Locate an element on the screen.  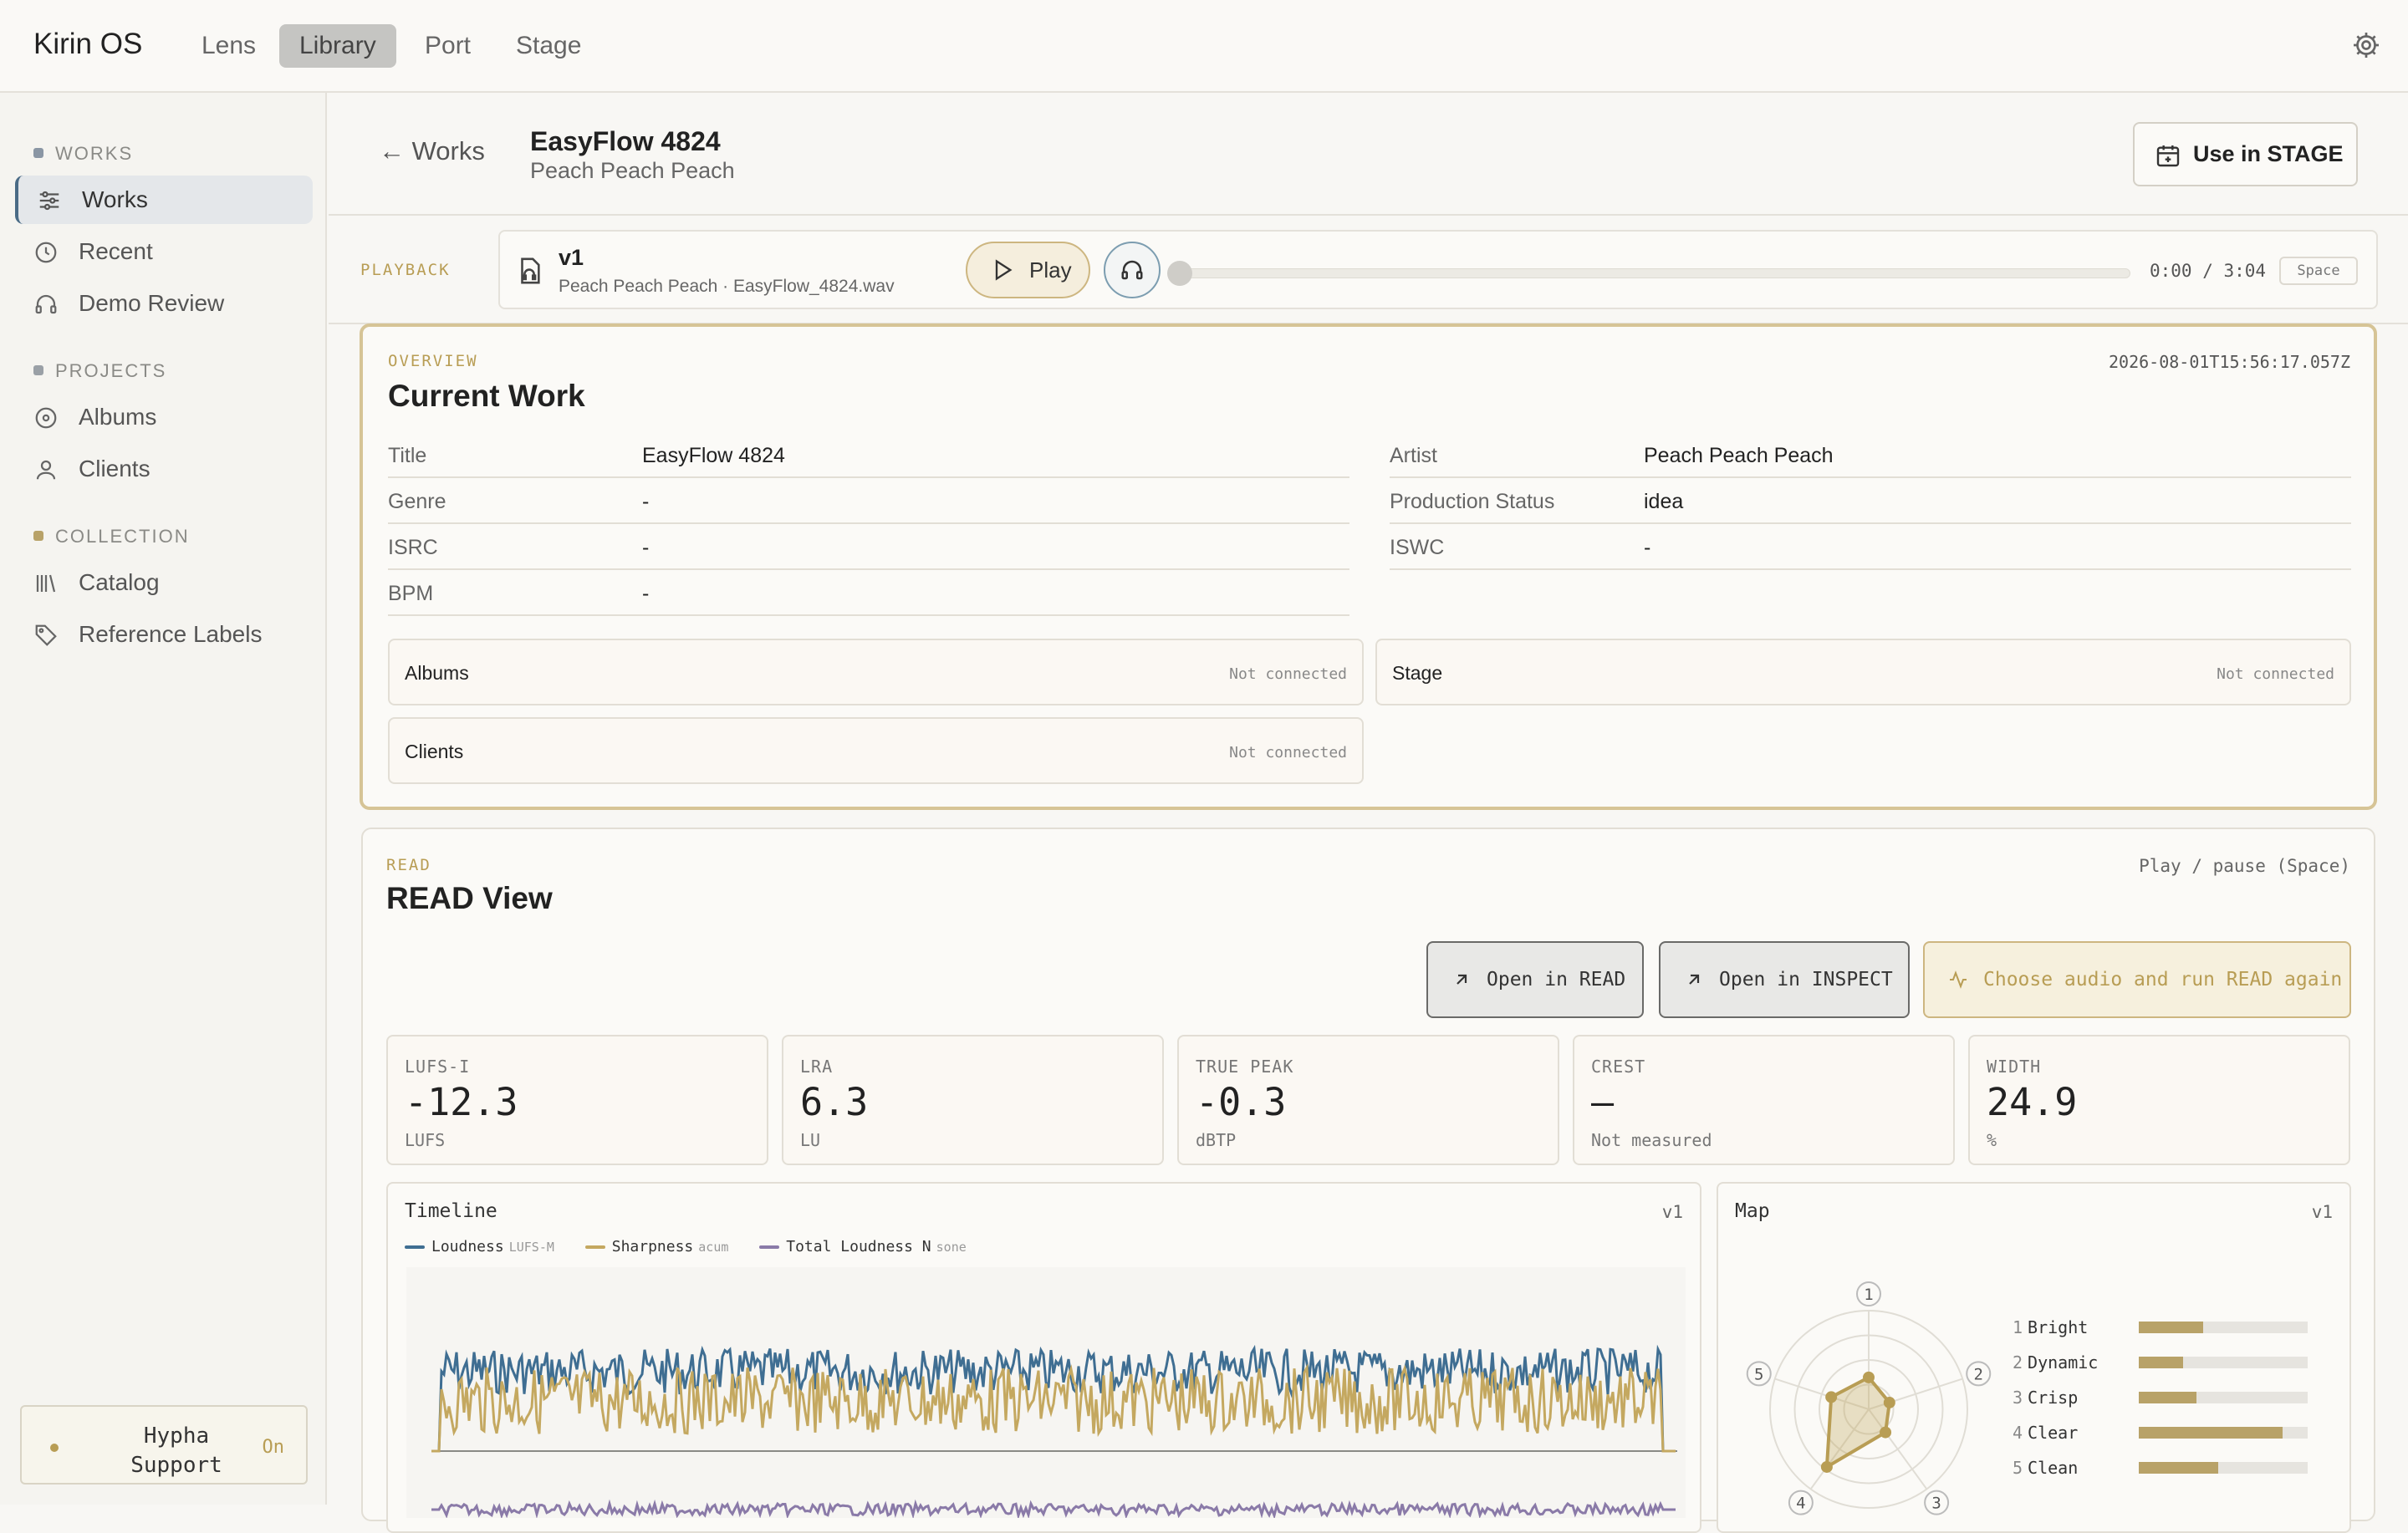
sidebar-section-collection: COLLECTION is located at coordinates (112, 537).